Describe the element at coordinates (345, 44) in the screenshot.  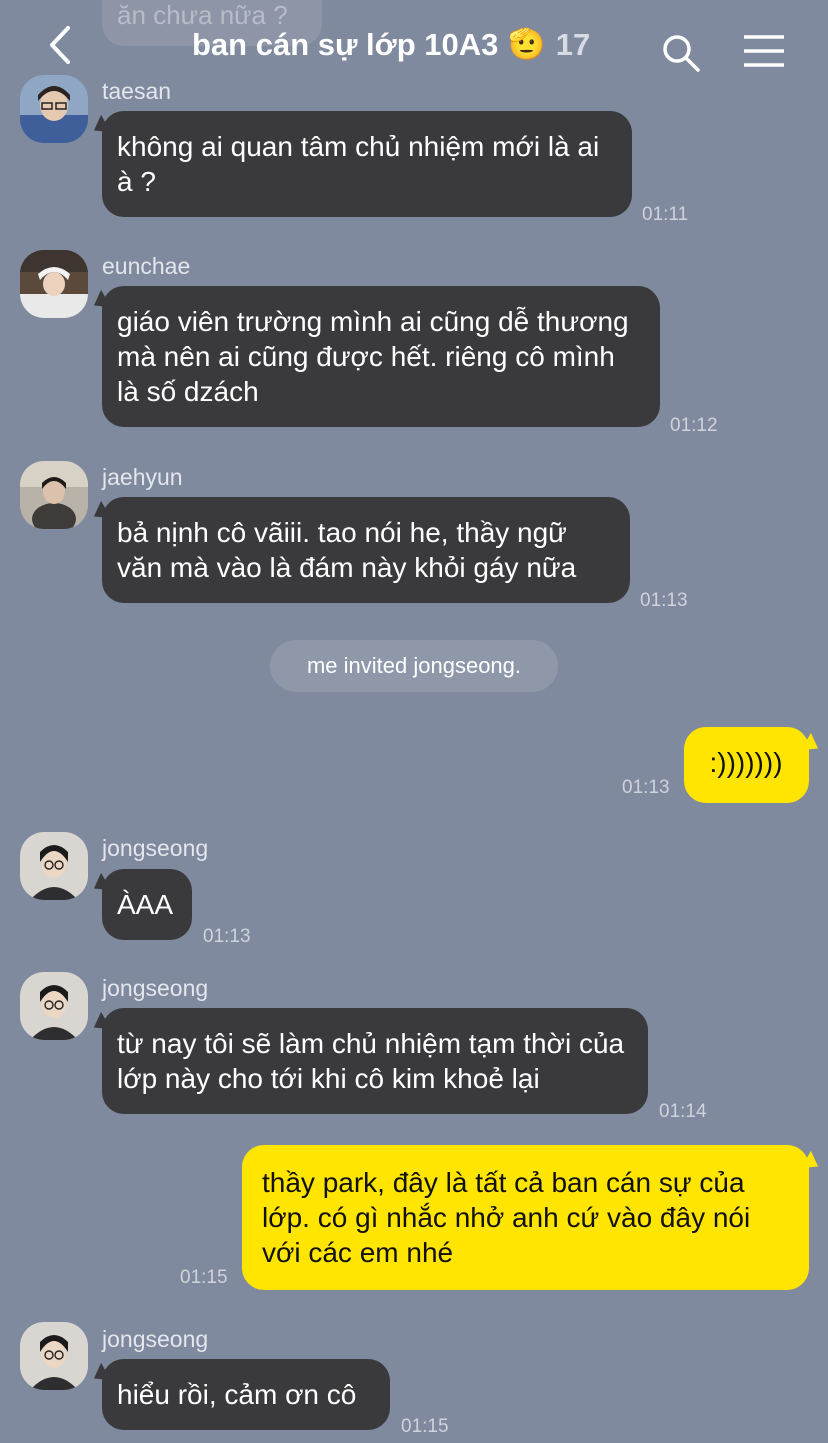
I see `chat-title-text: ban cán sự lớp 10A3` at that location.